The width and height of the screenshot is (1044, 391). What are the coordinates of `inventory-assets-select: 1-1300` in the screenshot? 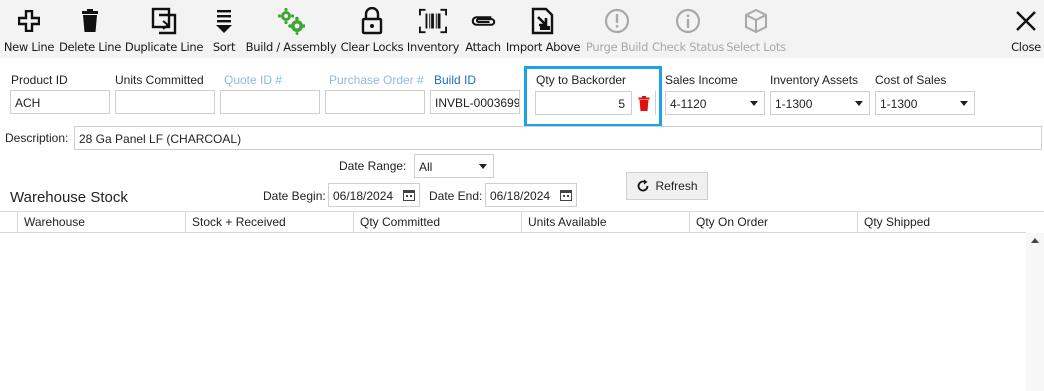 It's located at (820, 103).